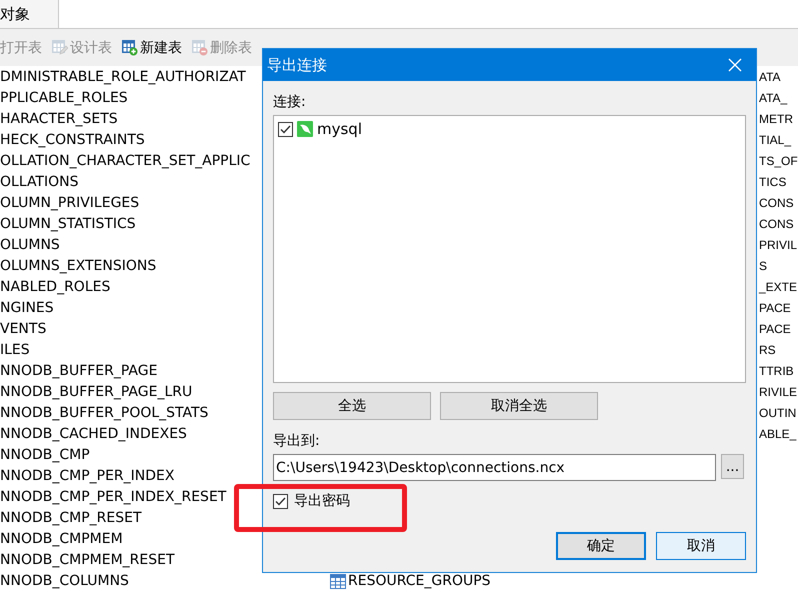 The height and width of the screenshot is (603, 798). Describe the element at coordinates (735, 65) in the screenshot. I see `close-icon` at that location.